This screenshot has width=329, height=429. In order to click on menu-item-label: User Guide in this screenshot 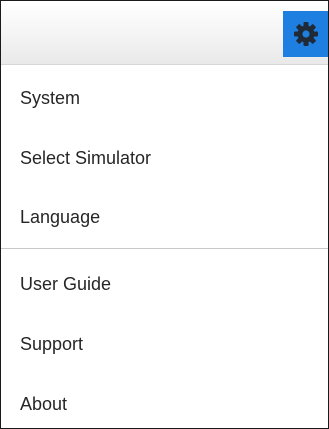, I will do `click(66, 283)`.